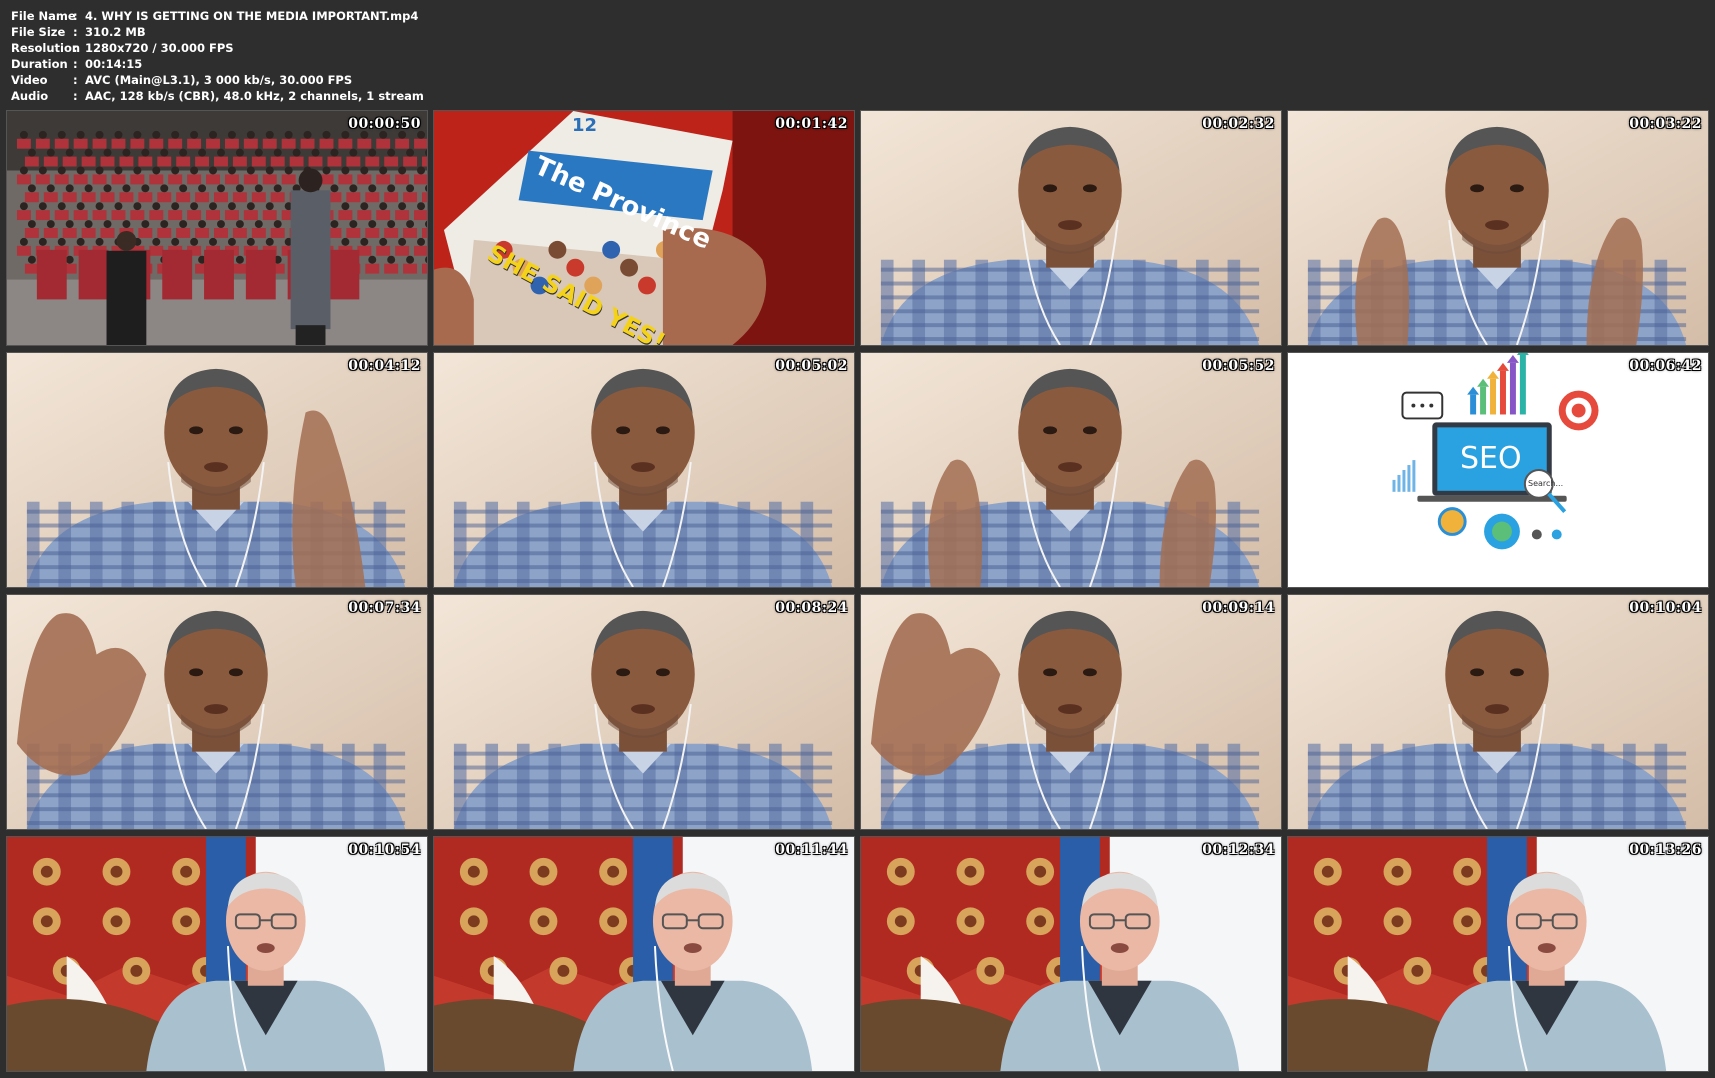 Image resolution: width=1715 pixels, height=1078 pixels. Describe the element at coordinates (115, 32) in the screenshot. I see `info-value: 310.2 MB` at that location.